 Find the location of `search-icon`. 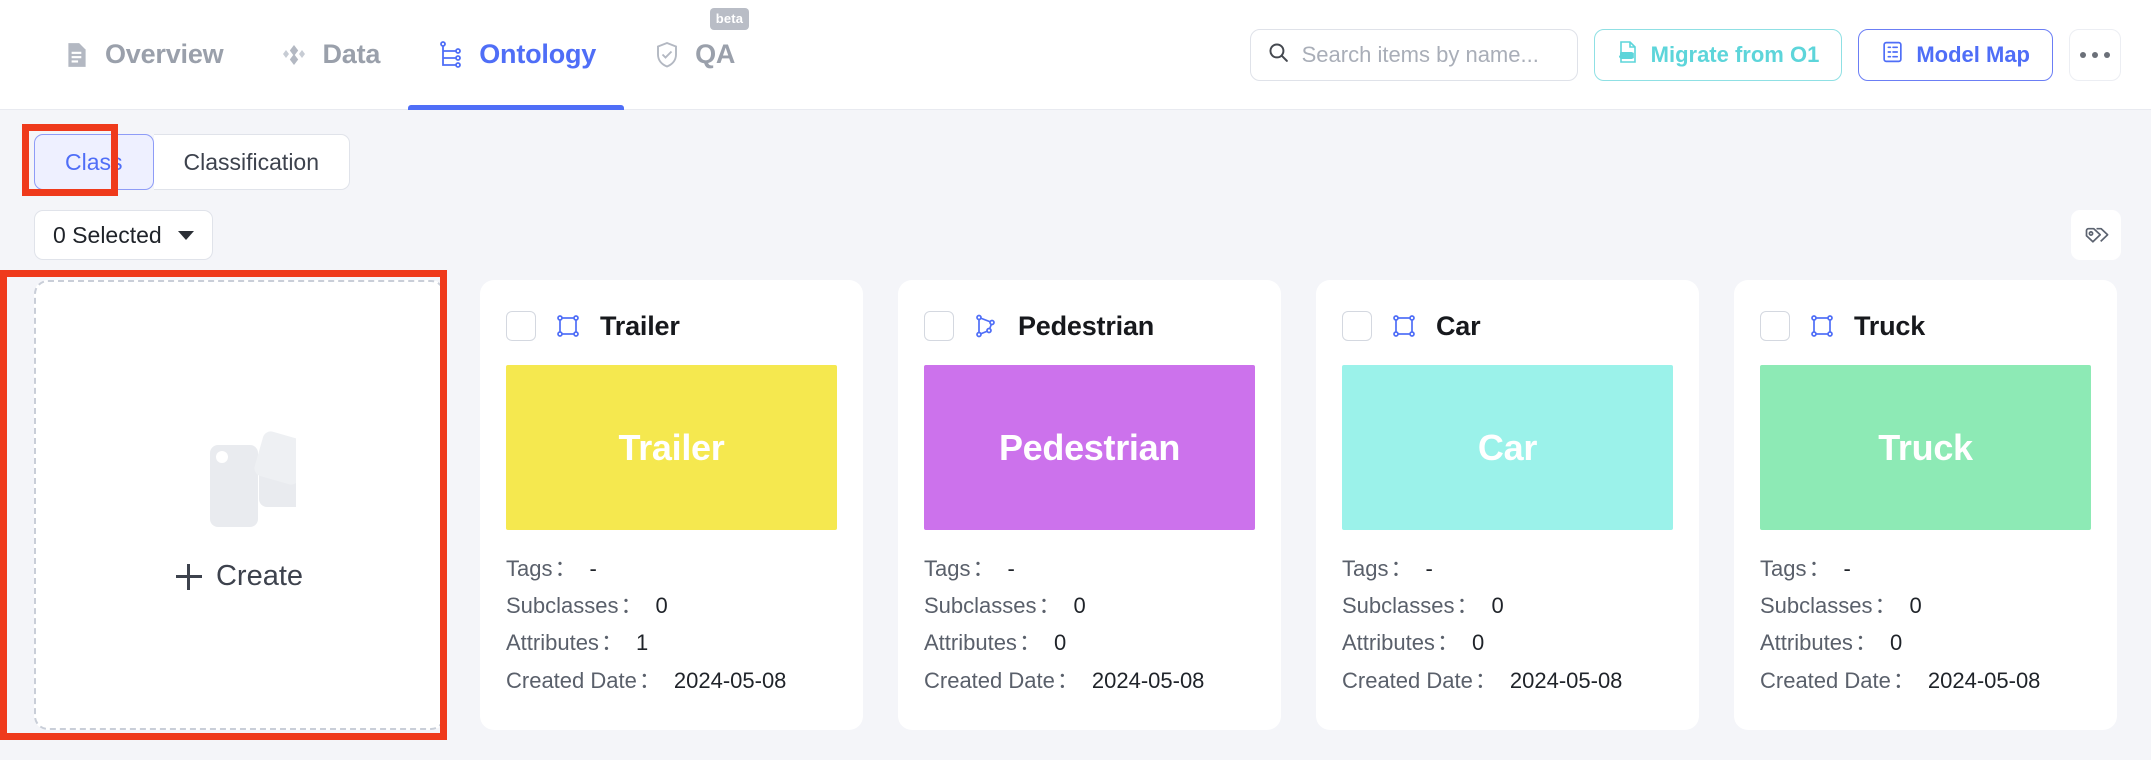

search-icon is located at coordinates (1278, 55).